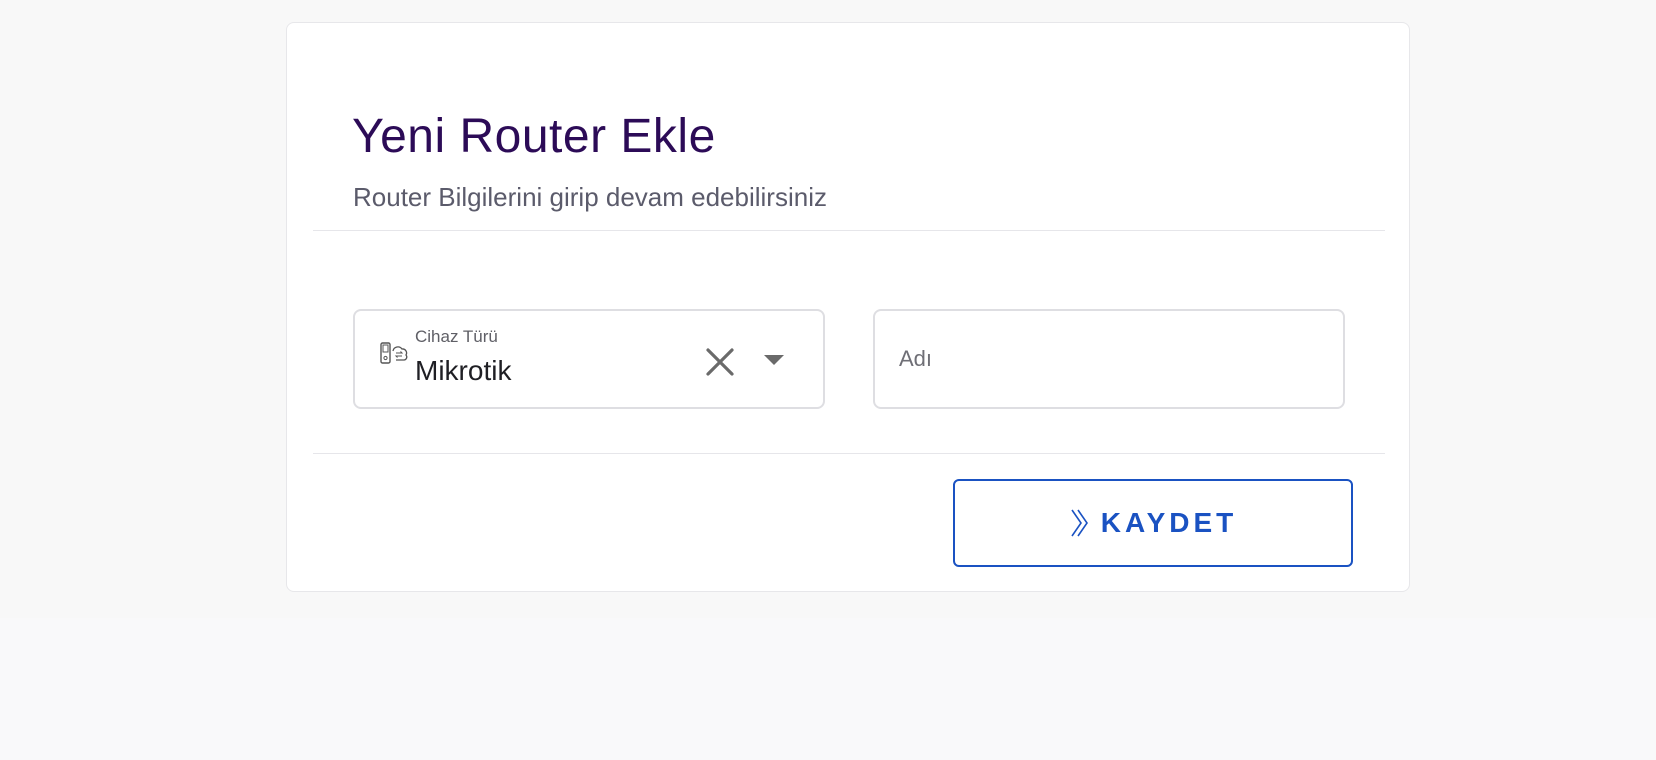  Describe the element at coordinates (1079, 523) in the screenshot. I see `double-chevron-right-icon` at that location.